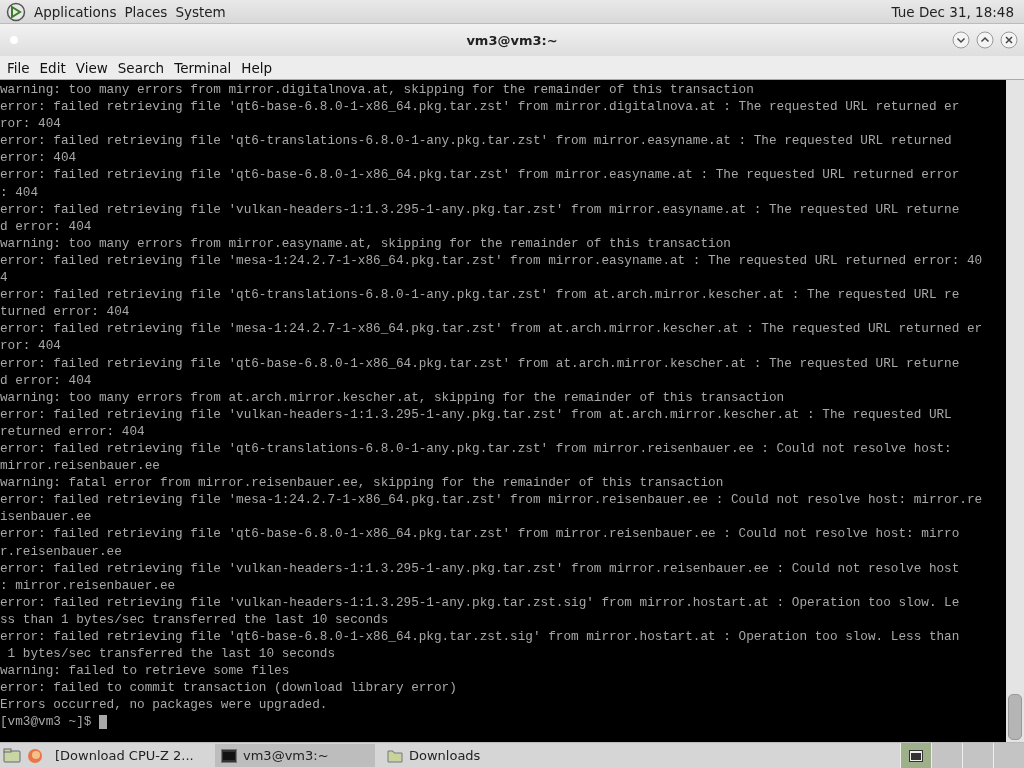 The image size is (1024, 768). I want to click on terminal-line: error: failed retrieving file 'mesa-1:24.2.7-1-x86_64.pkg.tar.zst' from mirror.easyname.at : The requested URL returned error: 40, so click(492, 260).